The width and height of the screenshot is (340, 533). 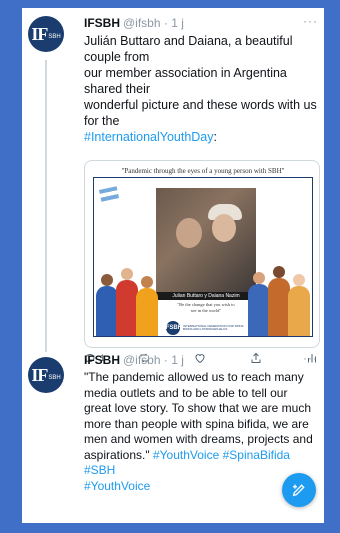 I want to click on frame-border-bottom, so click(x=170, y=528).